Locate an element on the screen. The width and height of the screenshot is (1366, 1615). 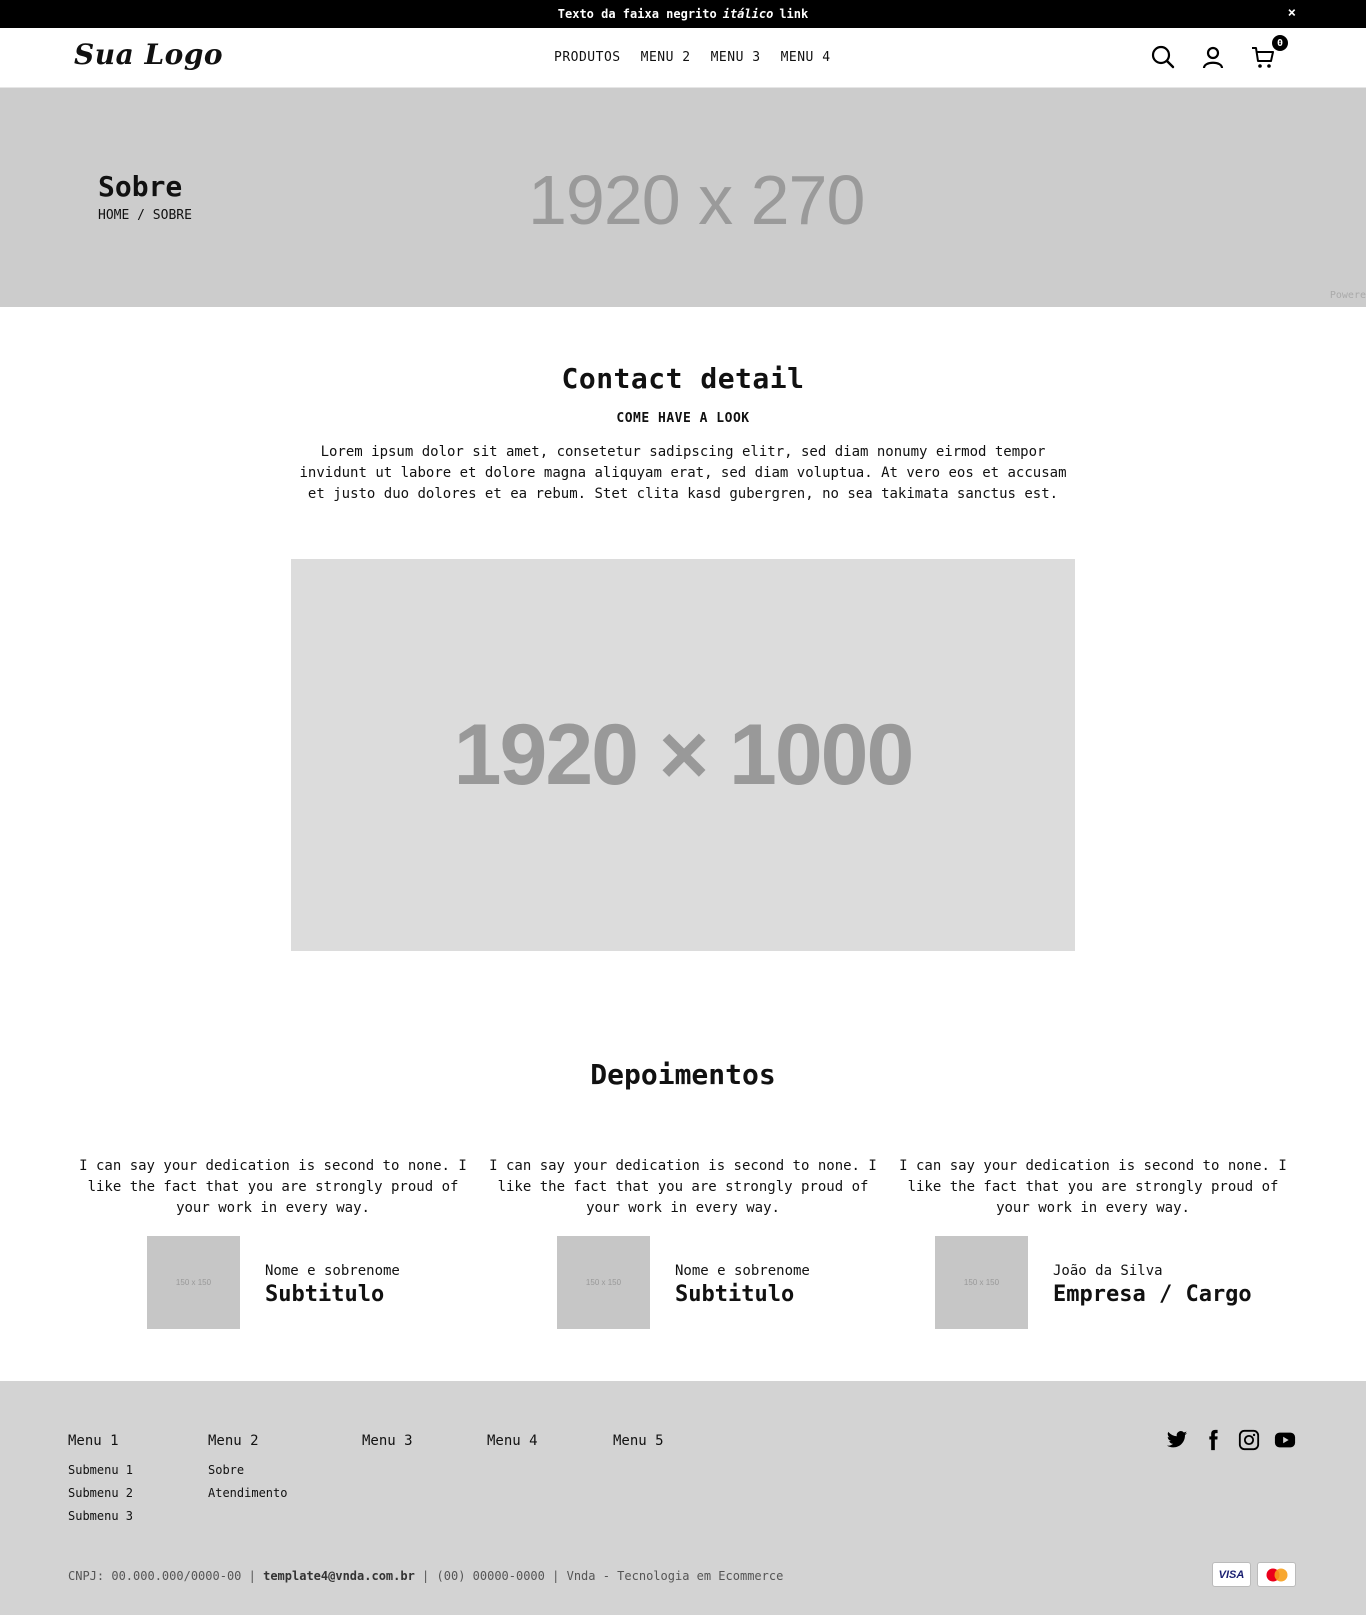
nav-item-produtos: PRODUTOS is located at coordinates (587, 57).